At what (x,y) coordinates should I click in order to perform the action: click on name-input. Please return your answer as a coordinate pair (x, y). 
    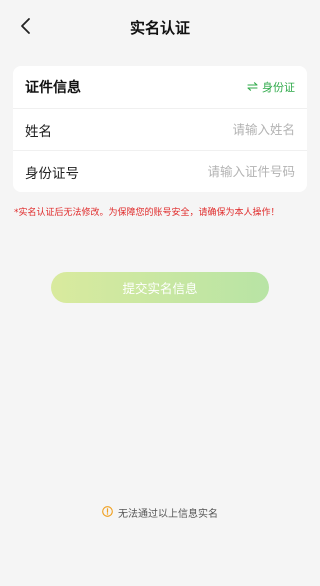
    Looking at the image, I should click on (215, 129).